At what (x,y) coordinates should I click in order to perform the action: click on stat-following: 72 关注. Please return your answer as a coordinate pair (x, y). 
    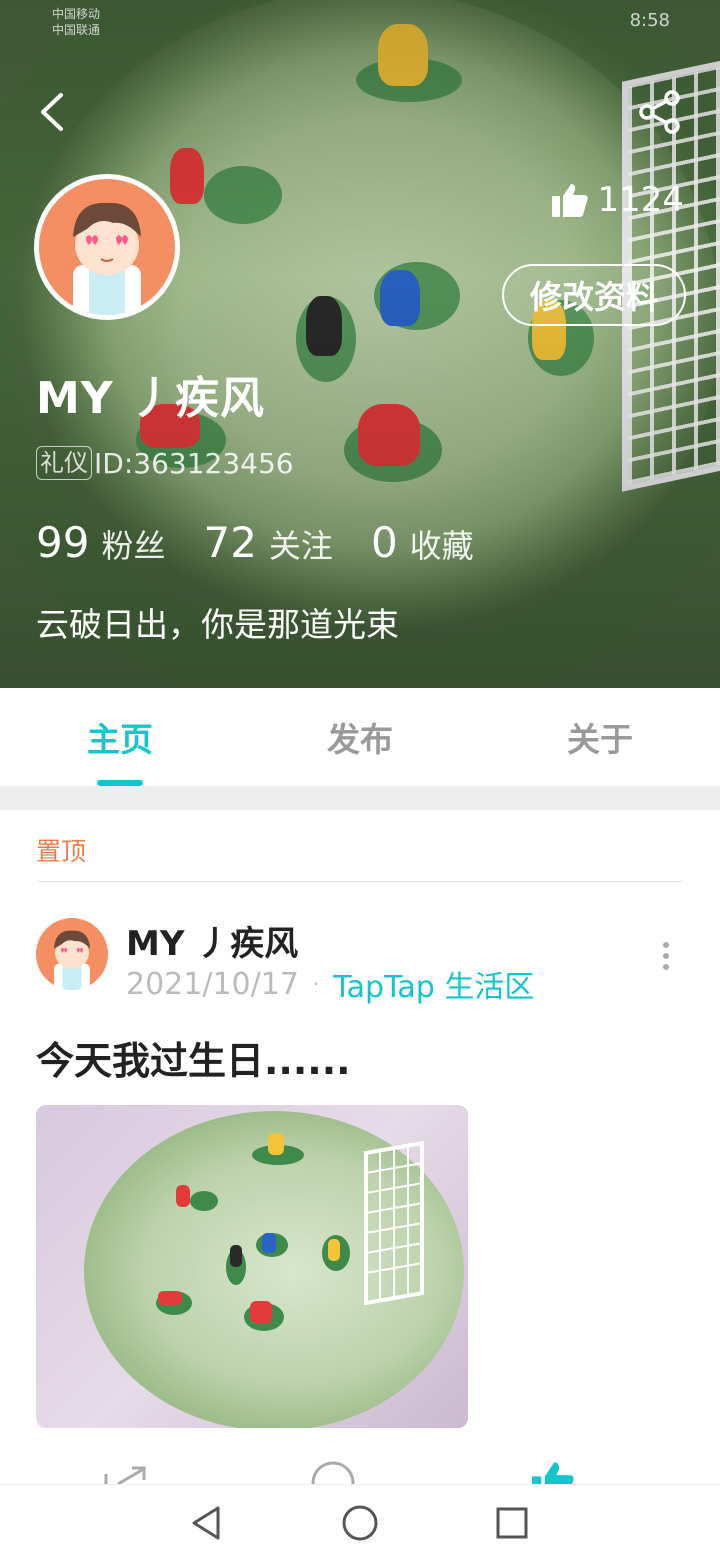
    Looking at the image, I should click on (267, 542).